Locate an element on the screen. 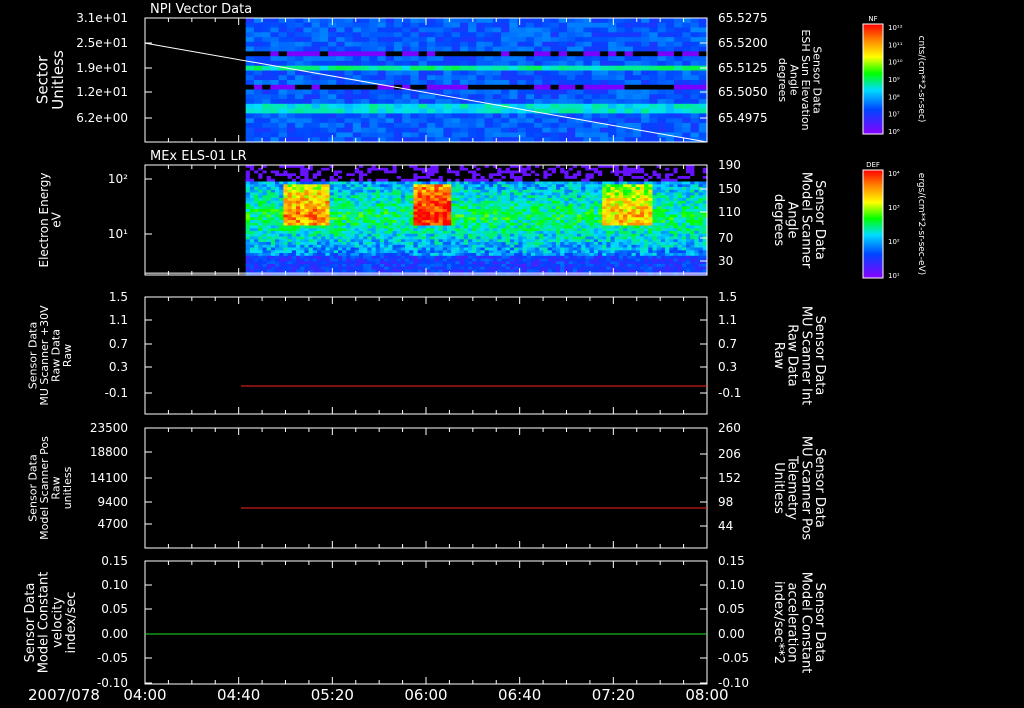 The image size is (1024, 708). right-axis-label: Sensor DataESH Sun ElevationAngledegrees is located at coordinates (800, 79).